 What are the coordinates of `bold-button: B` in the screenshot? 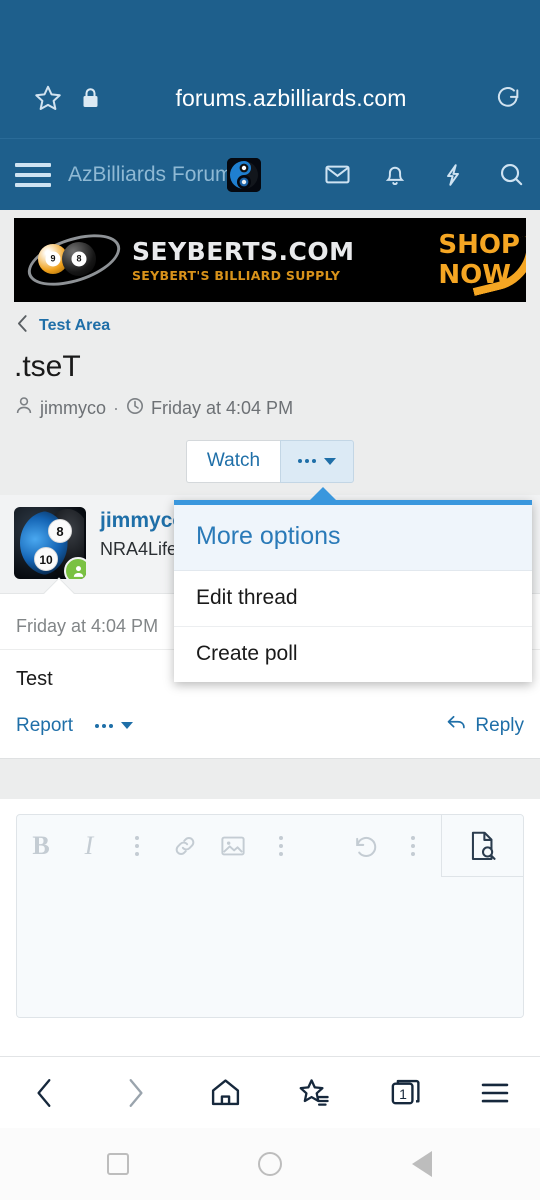 It's located at (41, 846).